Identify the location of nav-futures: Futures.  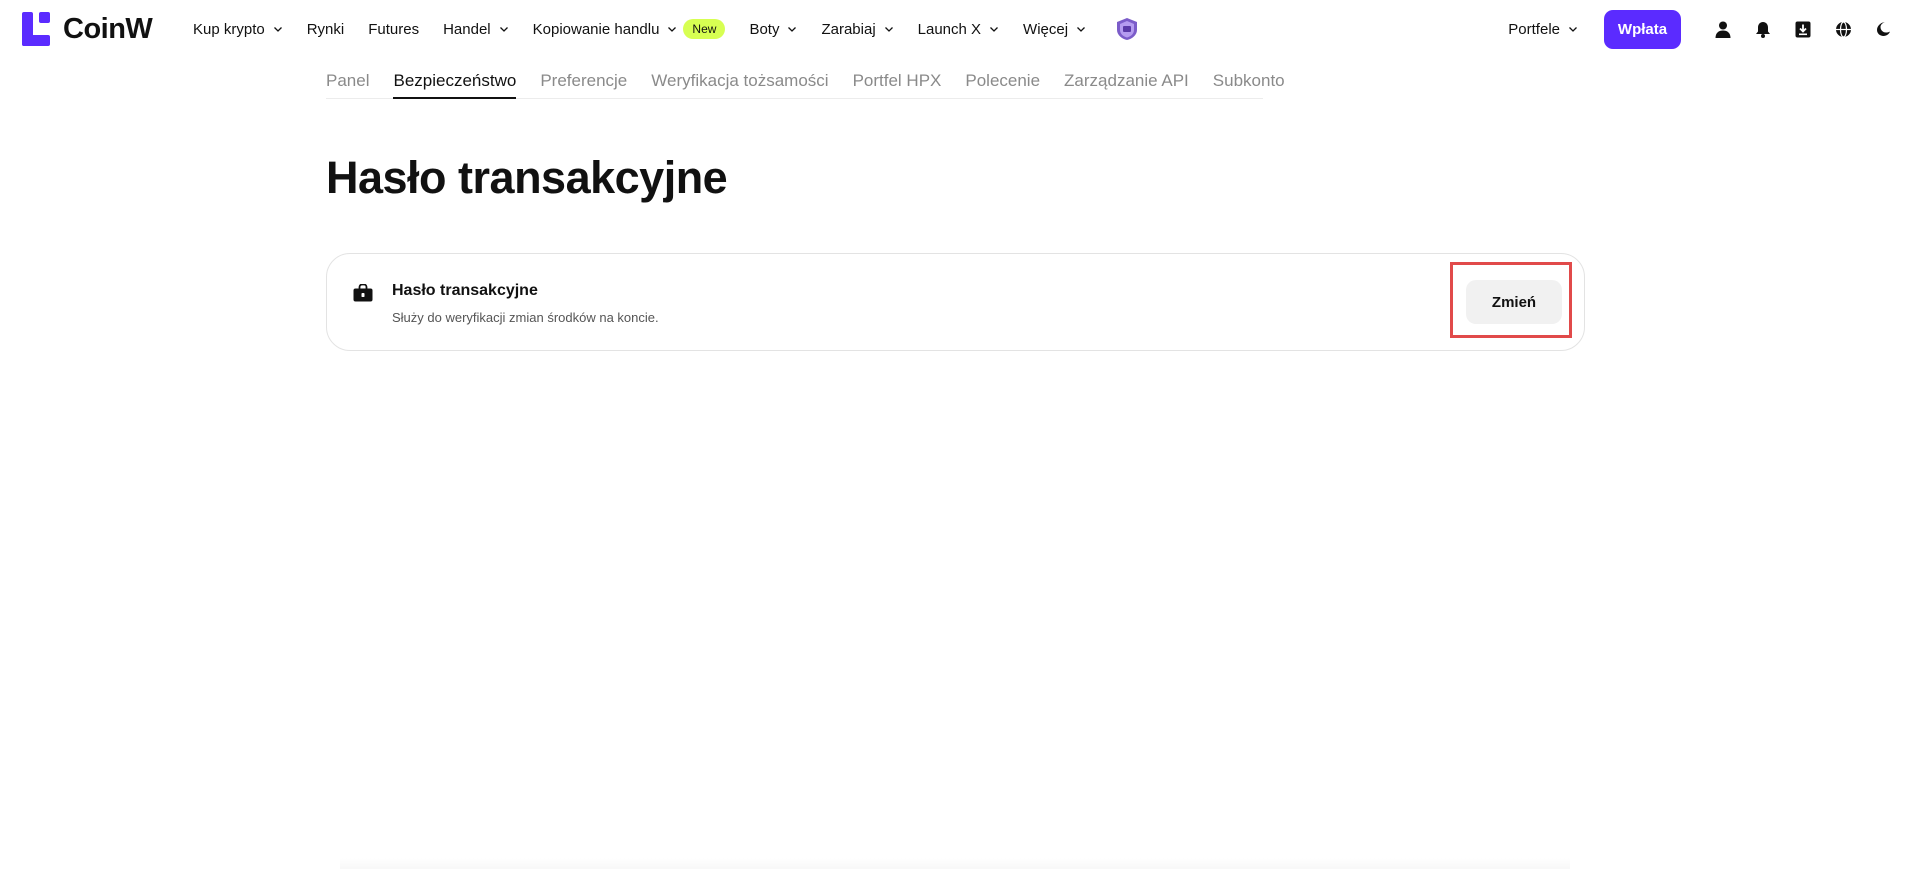
(393, 29).